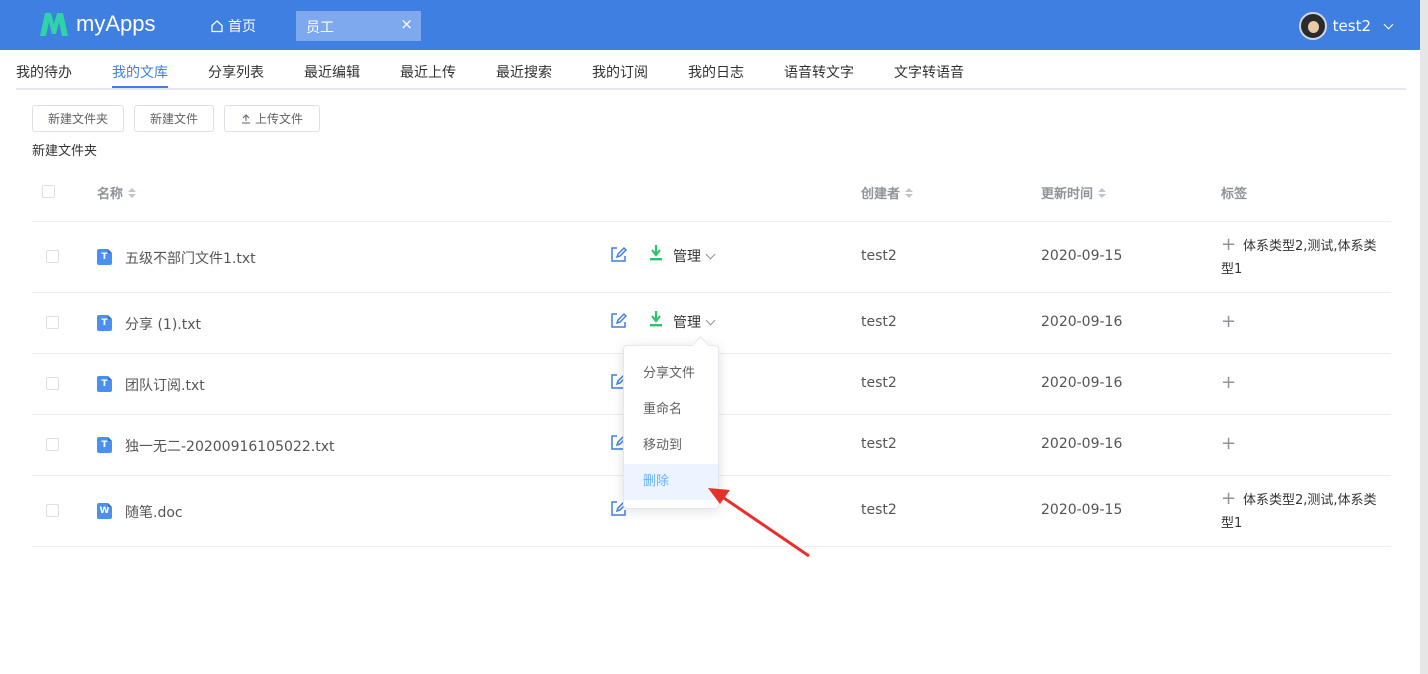 The image size is (1428, 674). I want to click on avatar, so click(1312, 26).